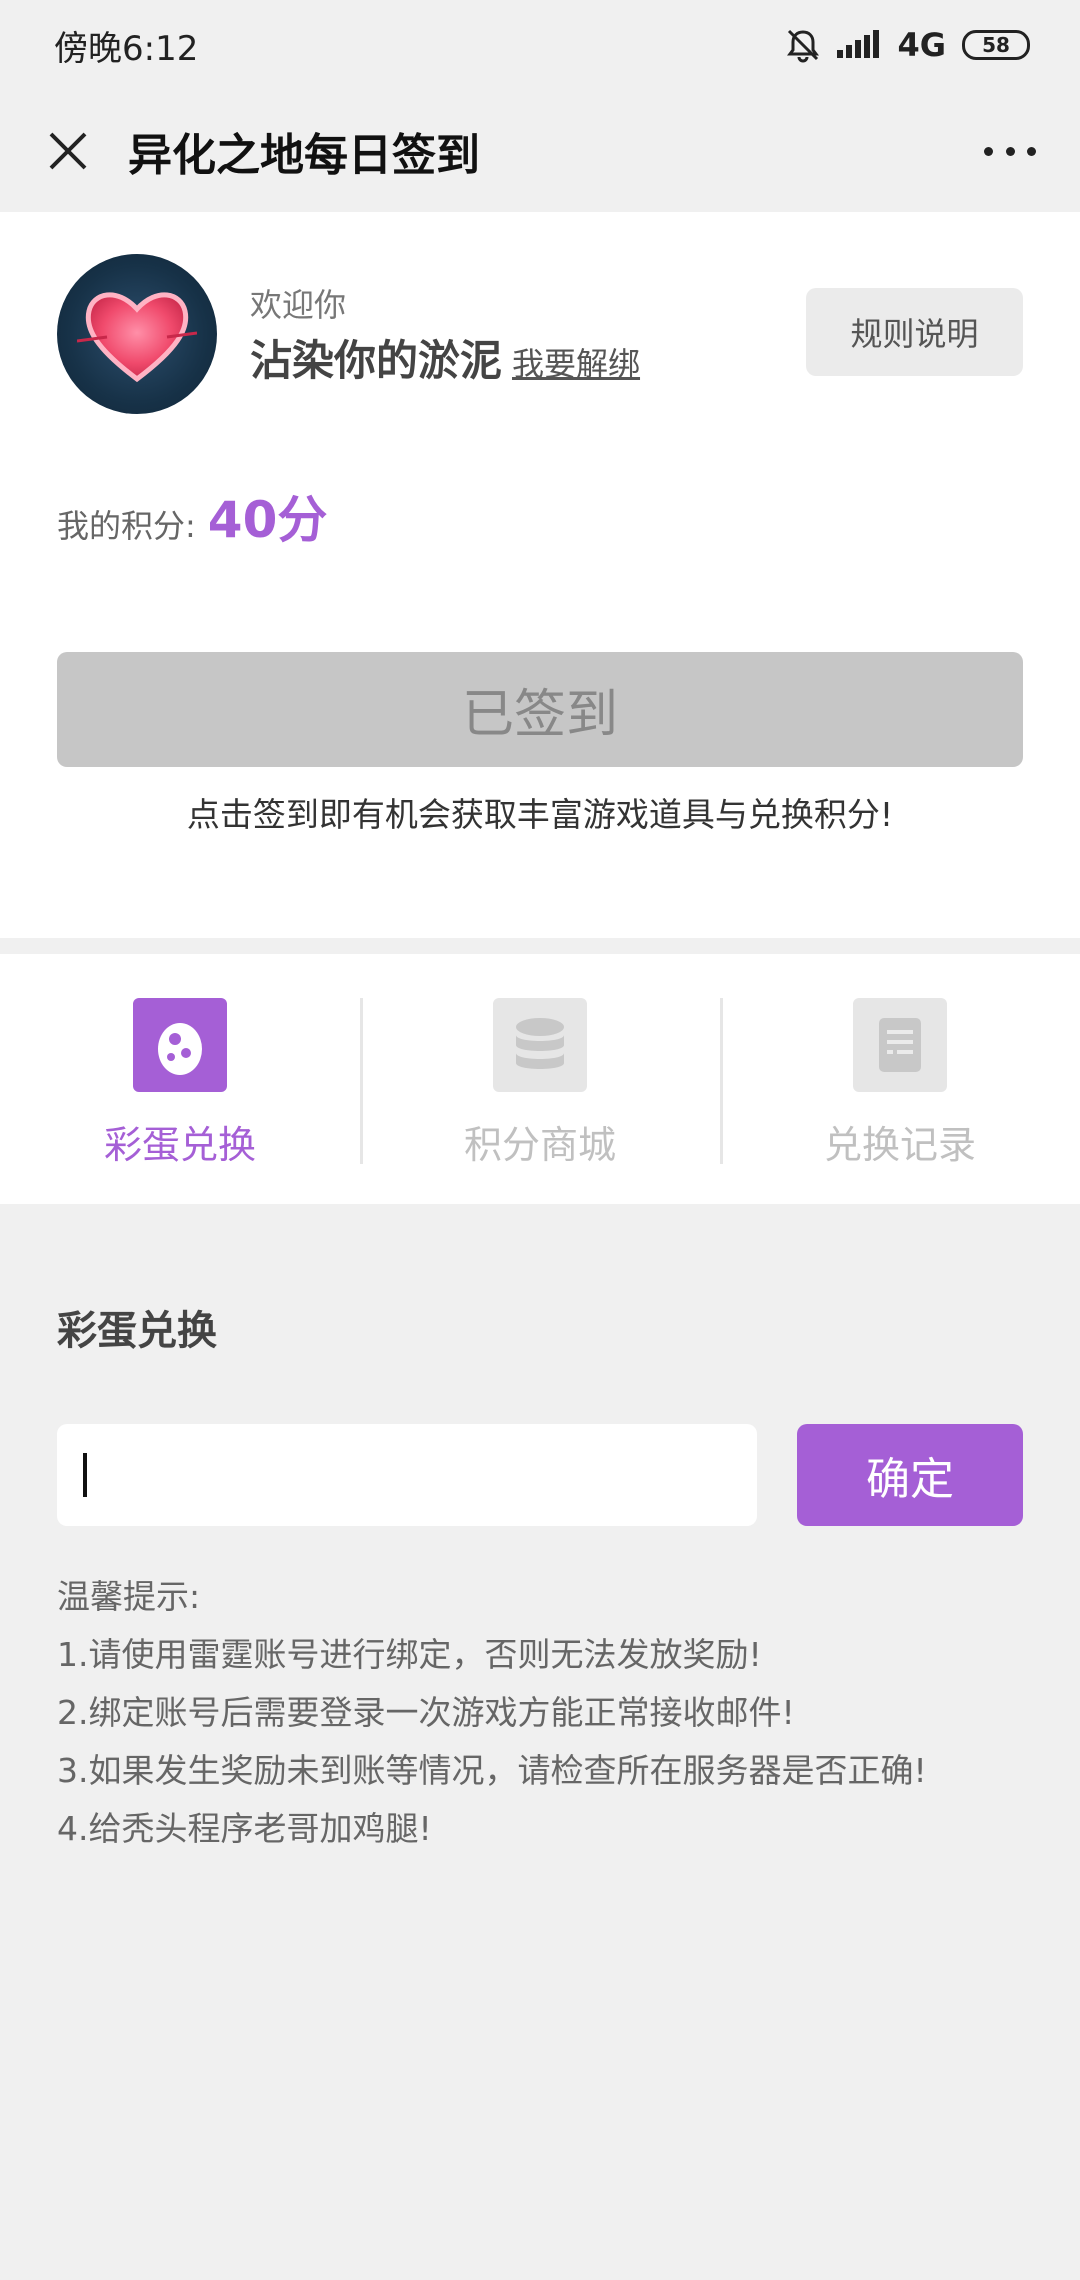 Image resolution: width=1080 pixels, height=2280 pixels. What do you see at coordinates (540, 45) in the screenshot?
I see `status-bar: 傍晚6:12 4G 58` at bounding box center [540, 45].